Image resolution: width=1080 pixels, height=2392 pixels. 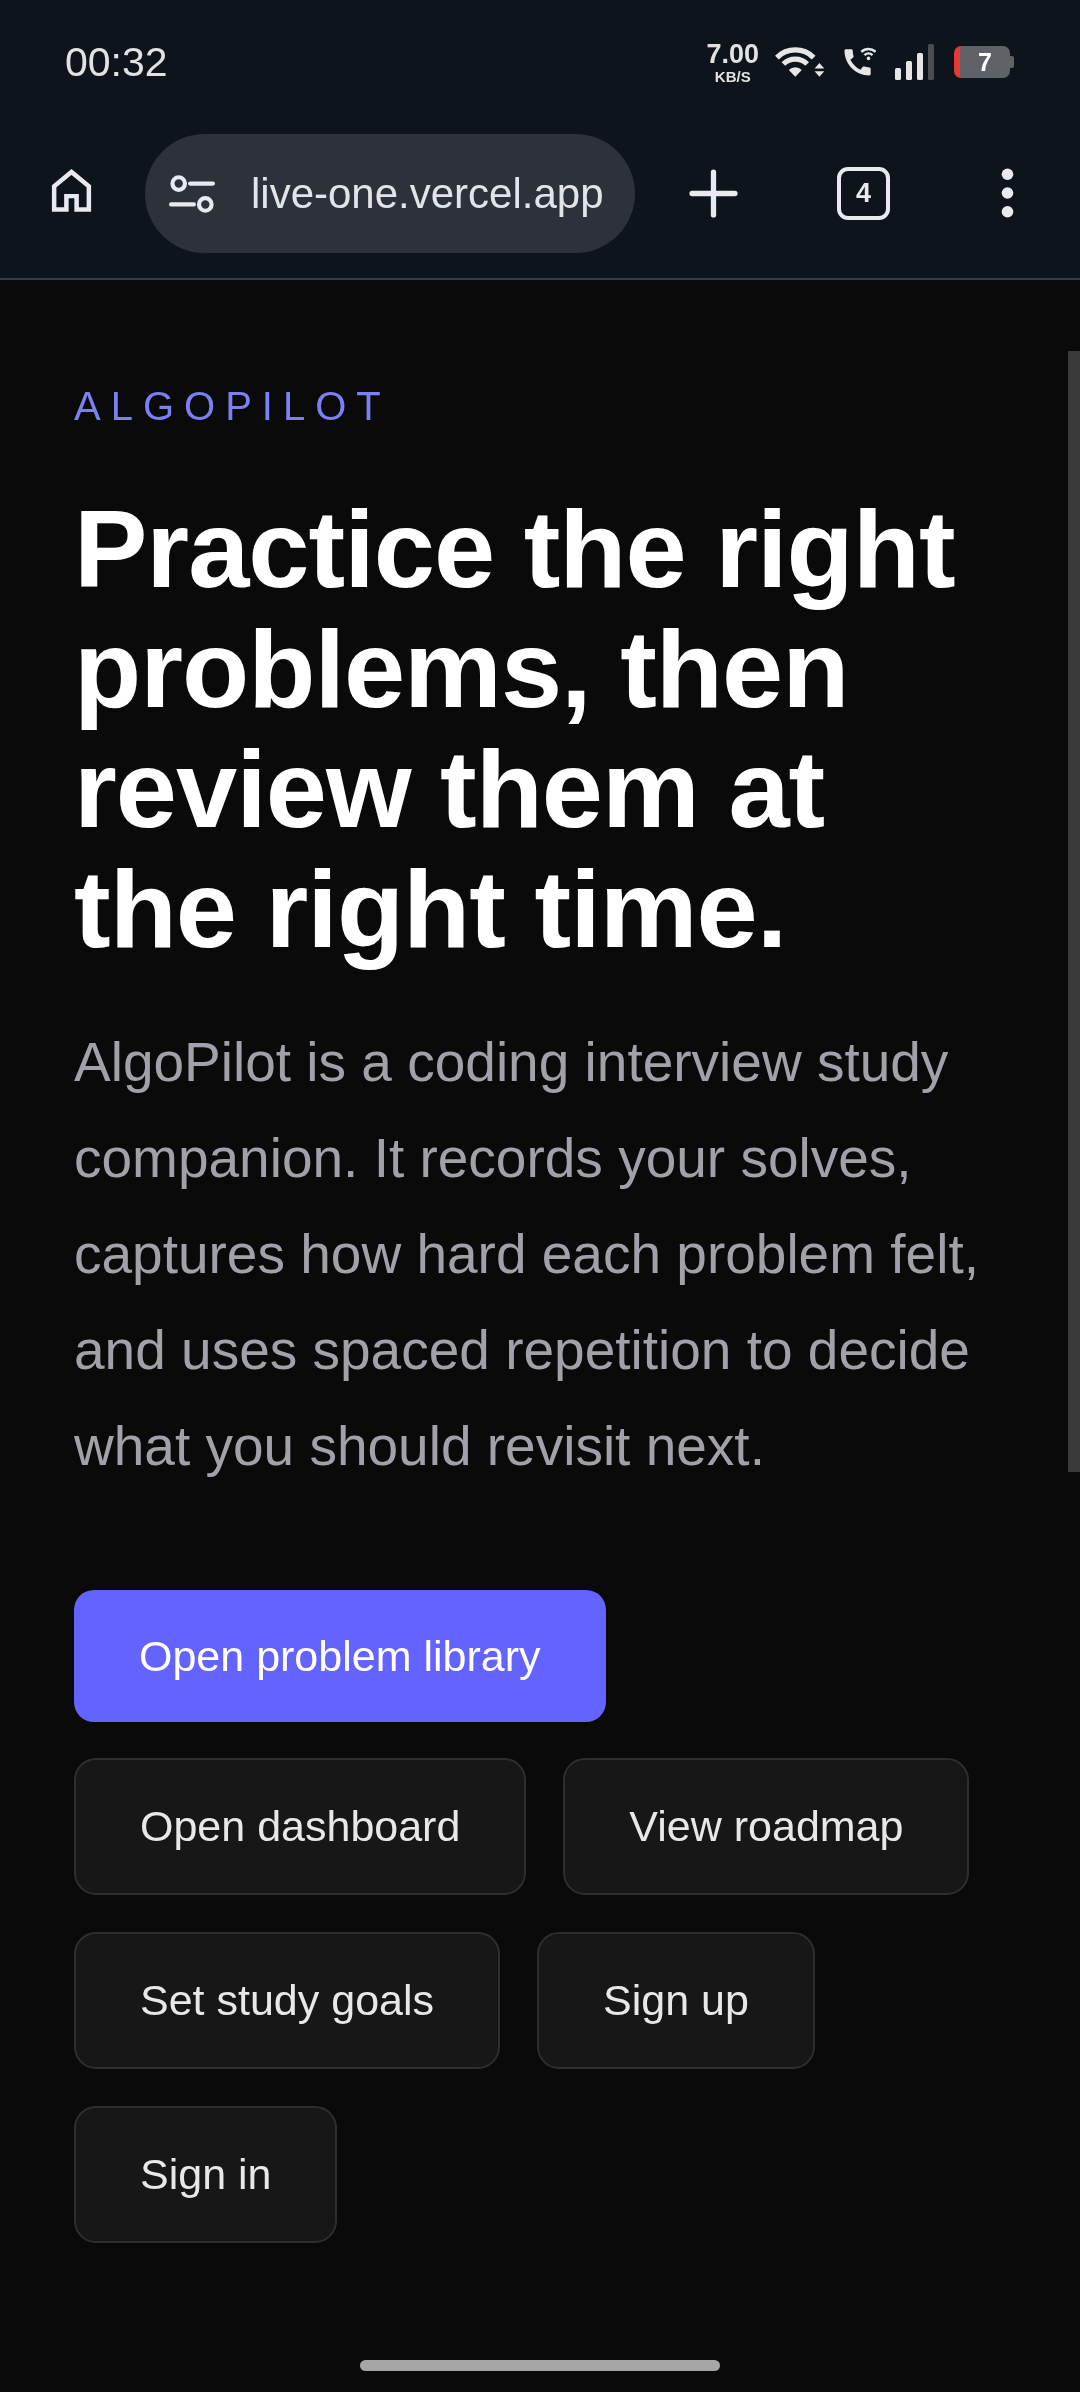 What do you see at coordinates (192, 193) in the screenshot?
I see `site-settings-icon` at bounding box center [192, 193].